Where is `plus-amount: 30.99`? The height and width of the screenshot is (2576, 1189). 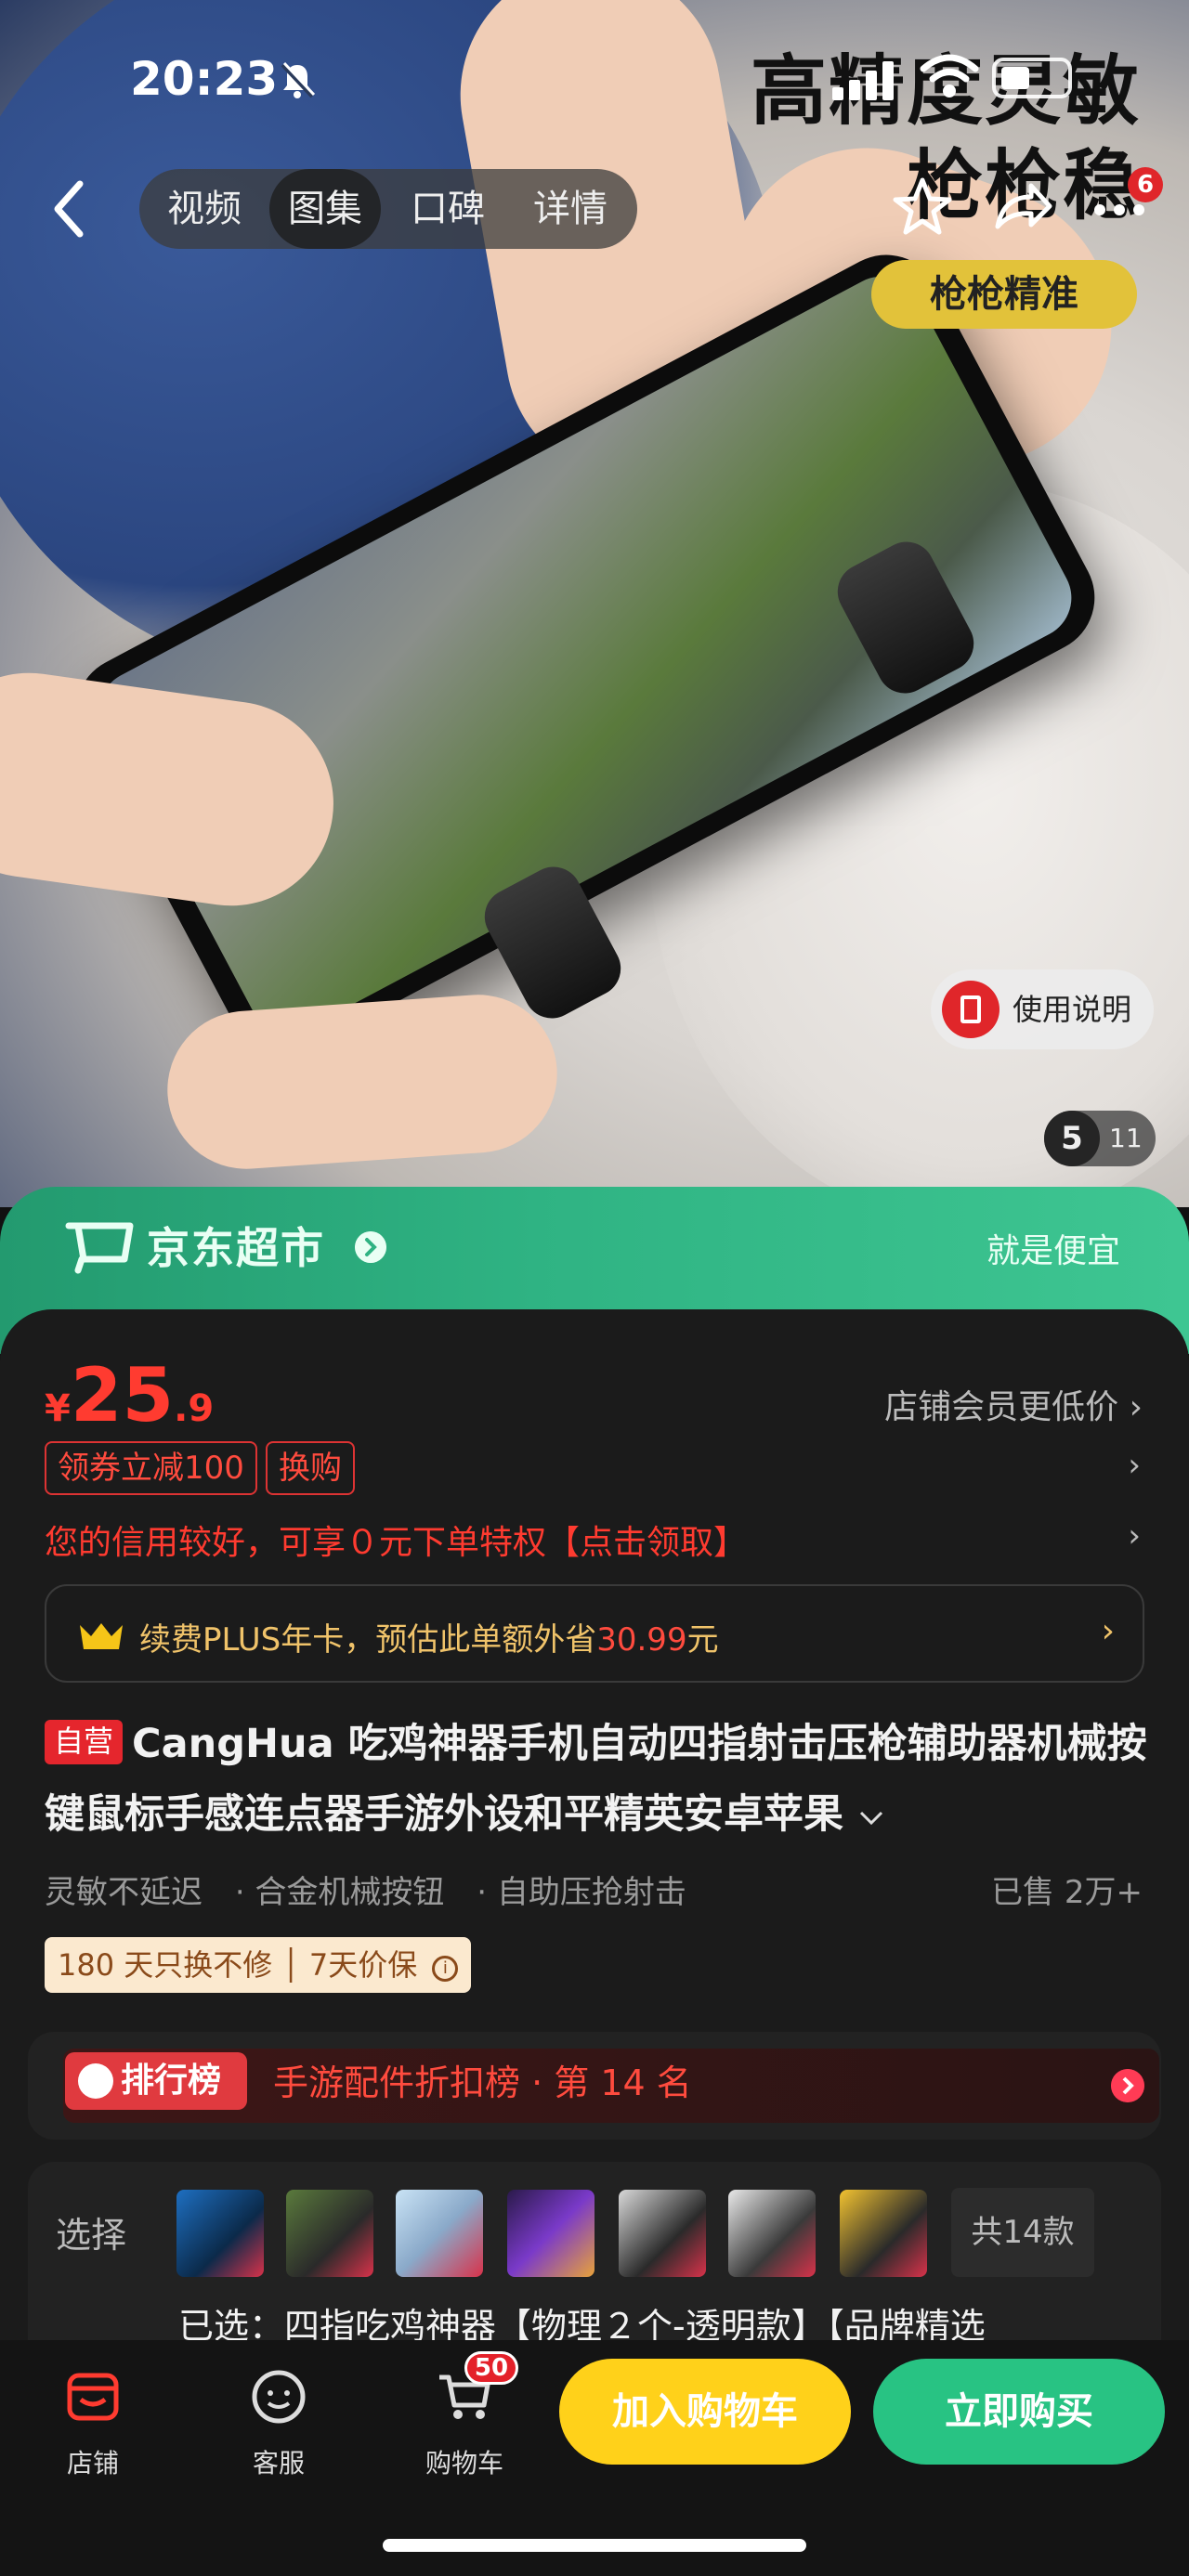
plus-amount: 30.99 is located at coordinates (642, 1640).